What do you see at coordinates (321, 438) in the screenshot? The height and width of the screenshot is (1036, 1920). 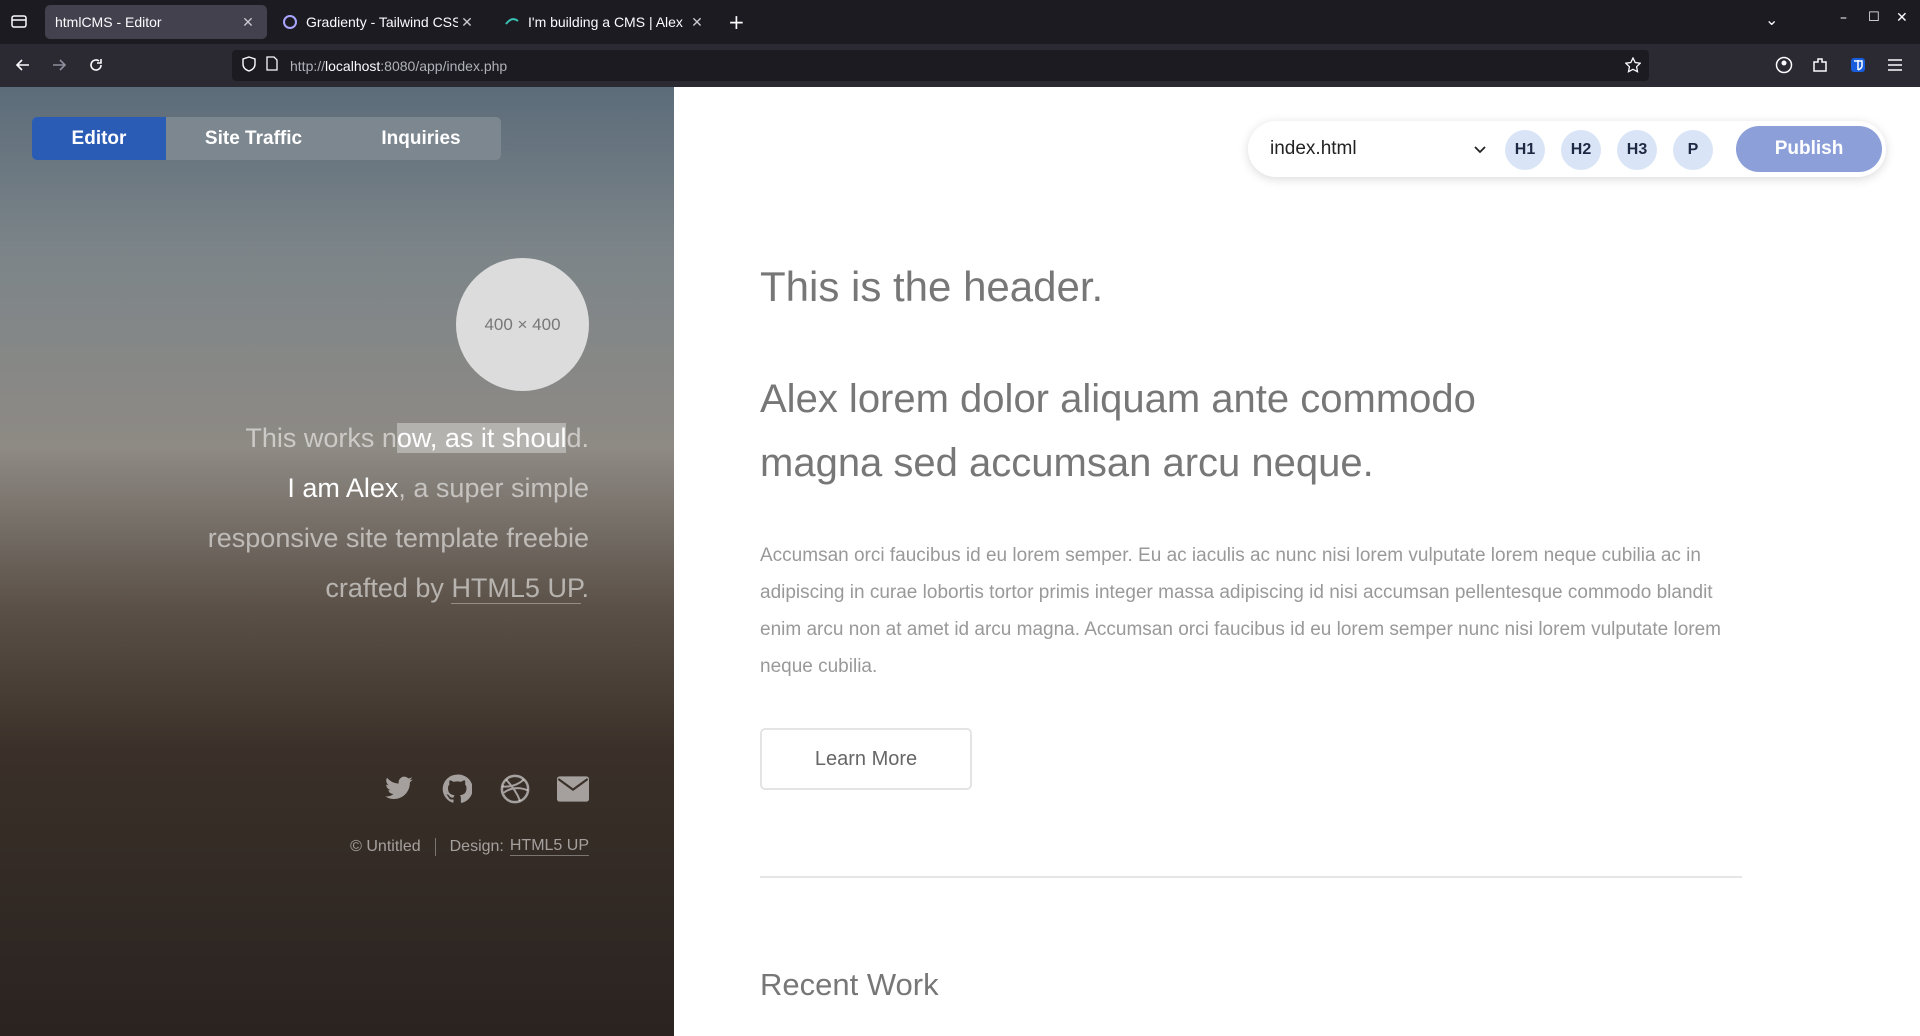 I see `bio-line1-start: This works n` at bounding box center [321, 438].